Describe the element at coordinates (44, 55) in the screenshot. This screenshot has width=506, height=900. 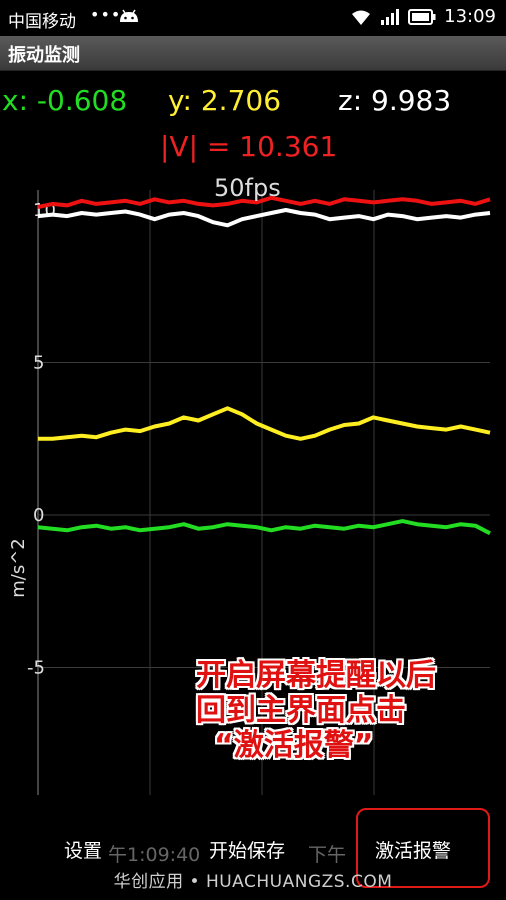
I see `app-title: 振动监测` at that location.